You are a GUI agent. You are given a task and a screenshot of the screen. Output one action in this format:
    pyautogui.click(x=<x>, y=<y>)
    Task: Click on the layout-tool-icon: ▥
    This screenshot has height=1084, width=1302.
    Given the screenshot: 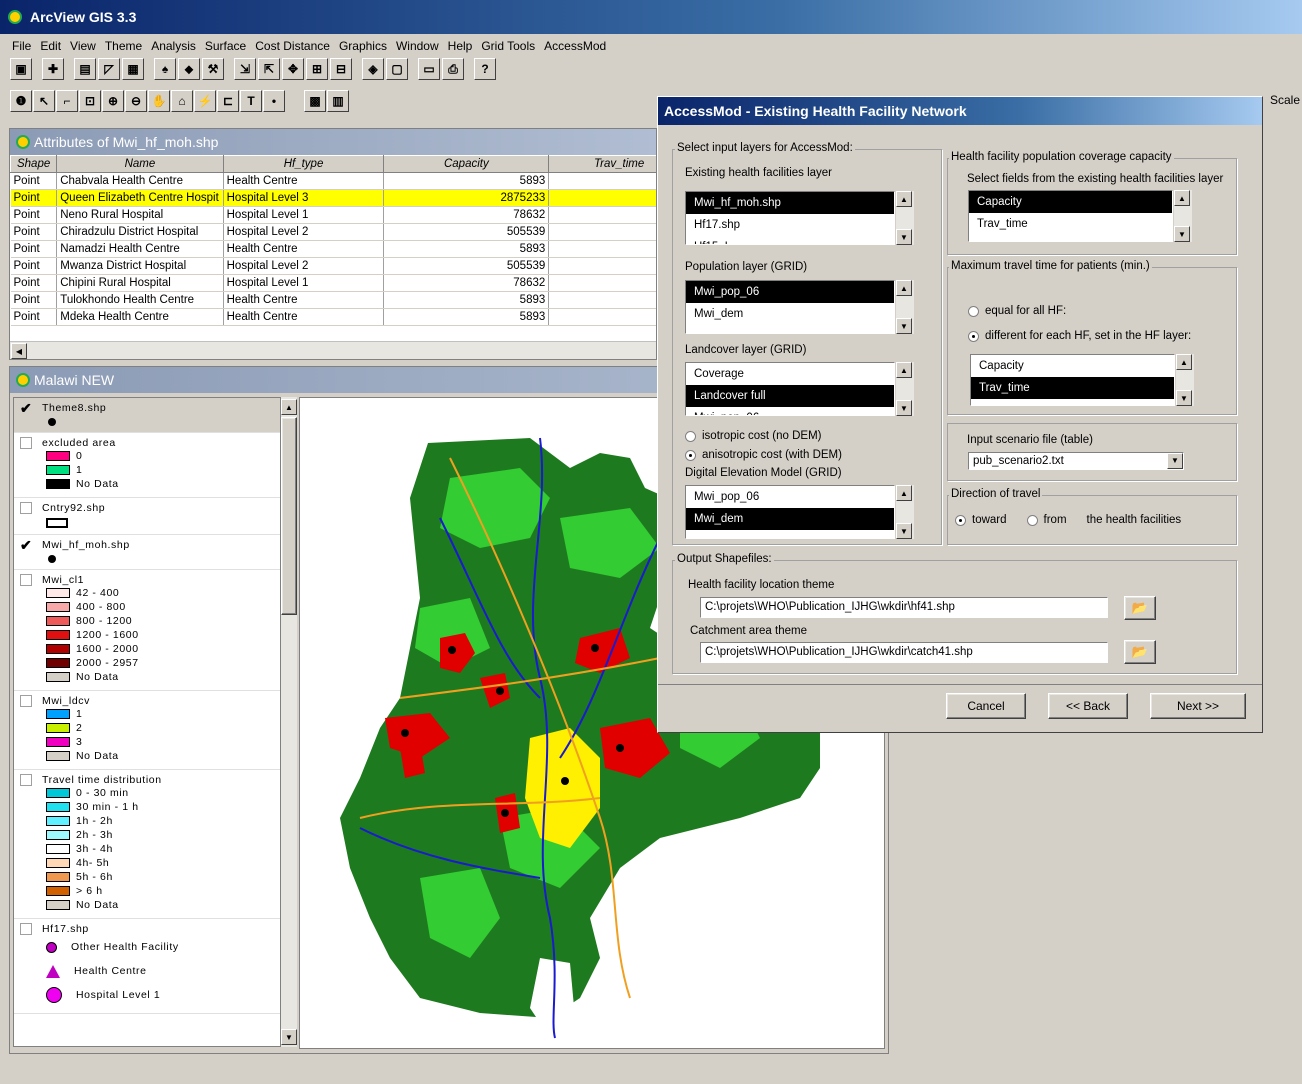 What is the action you would take?
    pyautogui.click(x=338, y=101)
    